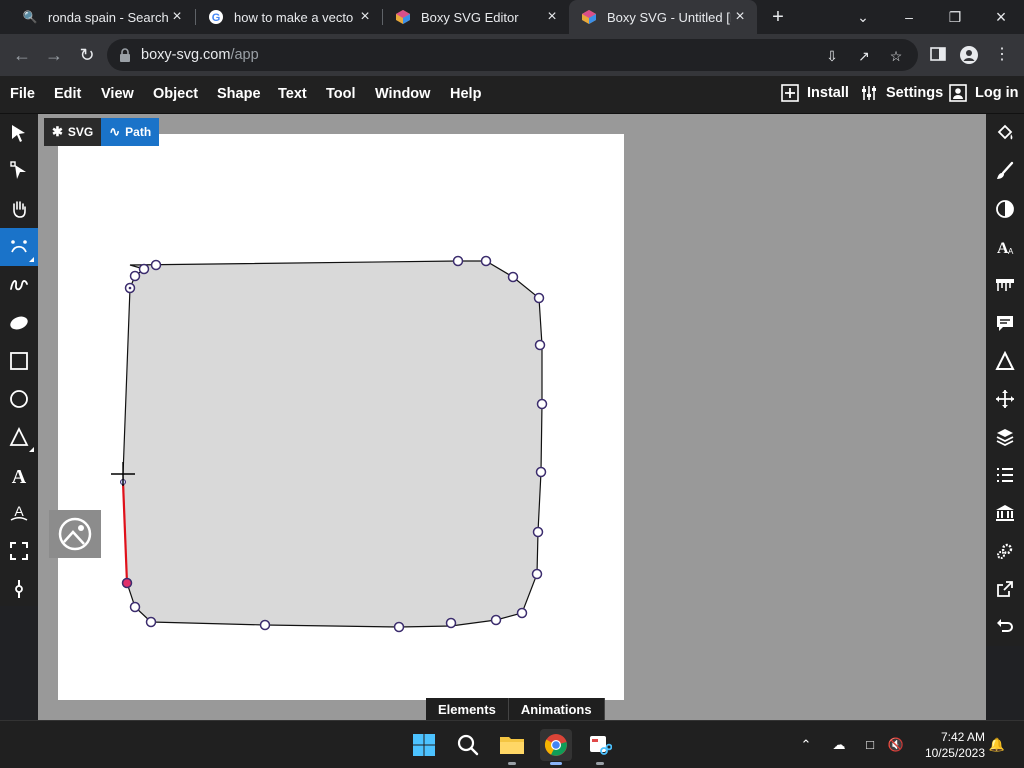 The width and height of the screenshot is (1024, 768). What do you see at coordinates (239, 94) in the screenshot?
I see `menu-shape: Shape` at bounding box center [239, 94].